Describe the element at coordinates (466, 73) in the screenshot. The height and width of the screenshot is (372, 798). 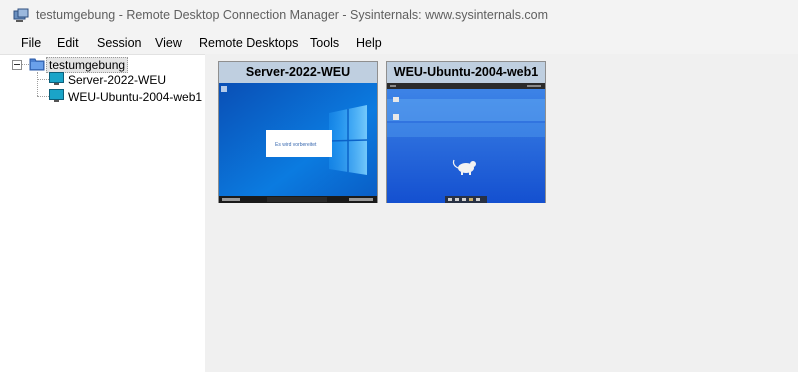
I see `thumbnail-title: WEU-Ubuntu-2004-web1` at that location.